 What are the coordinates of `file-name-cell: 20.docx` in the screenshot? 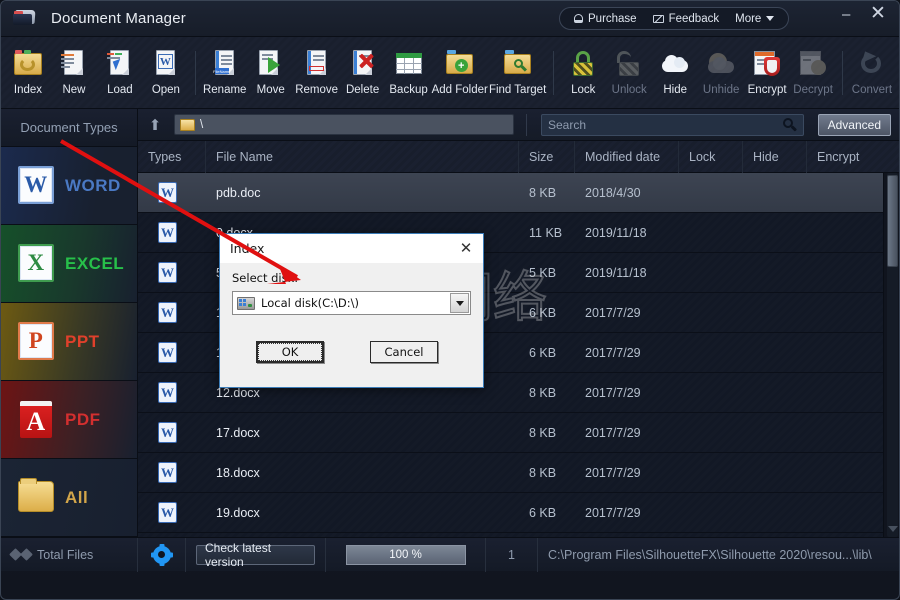 It's located at (362, 535).